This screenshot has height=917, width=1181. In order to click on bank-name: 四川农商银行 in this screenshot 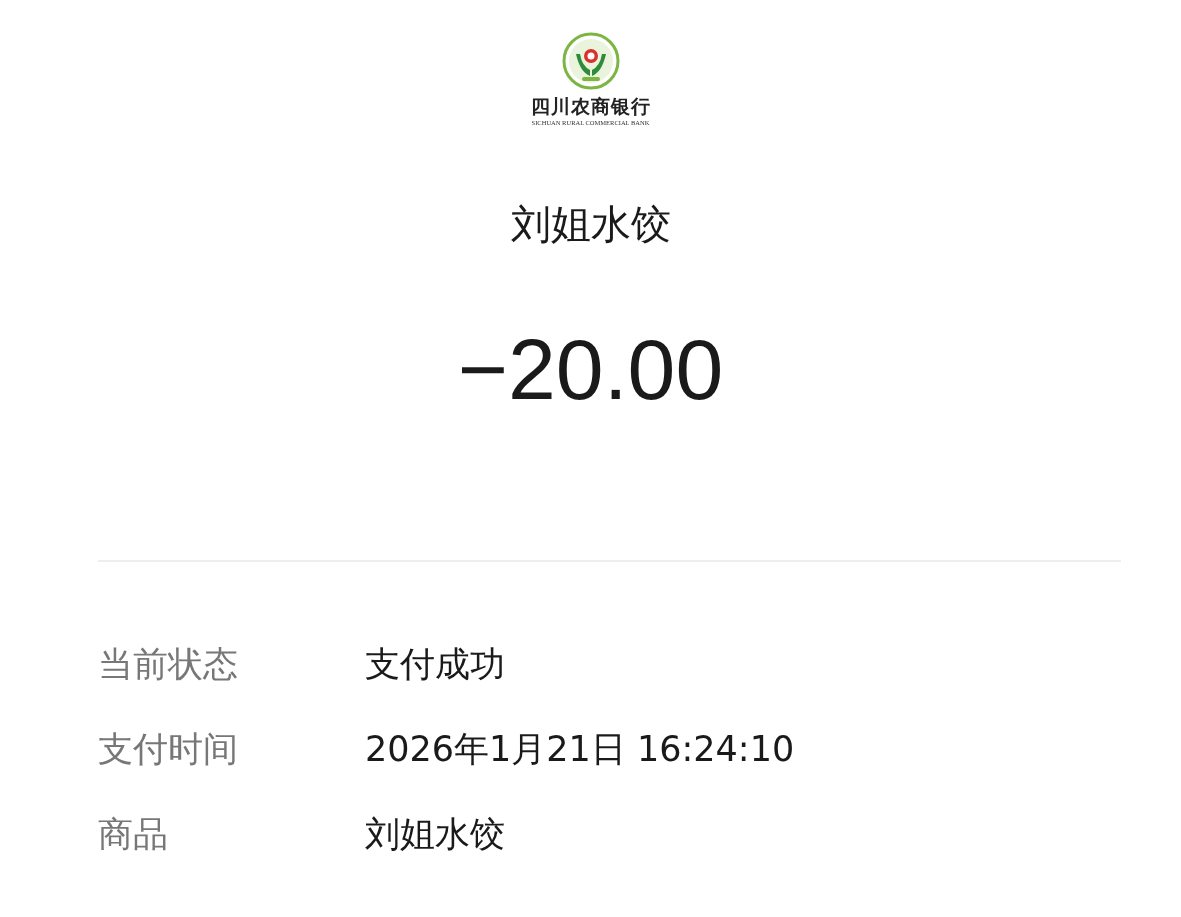, I will do `click(590, 106)`.